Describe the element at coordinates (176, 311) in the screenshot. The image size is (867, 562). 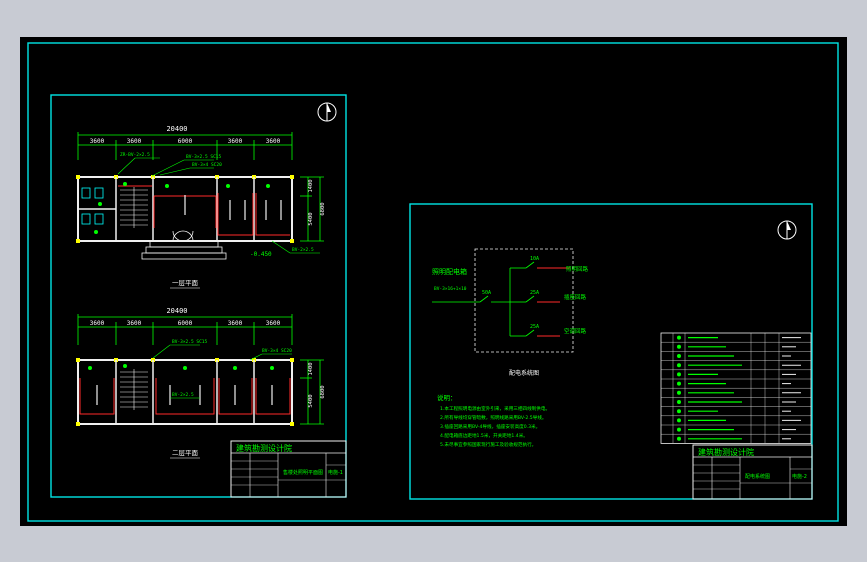
I see `plan2-total-dim: 20400` at that location.